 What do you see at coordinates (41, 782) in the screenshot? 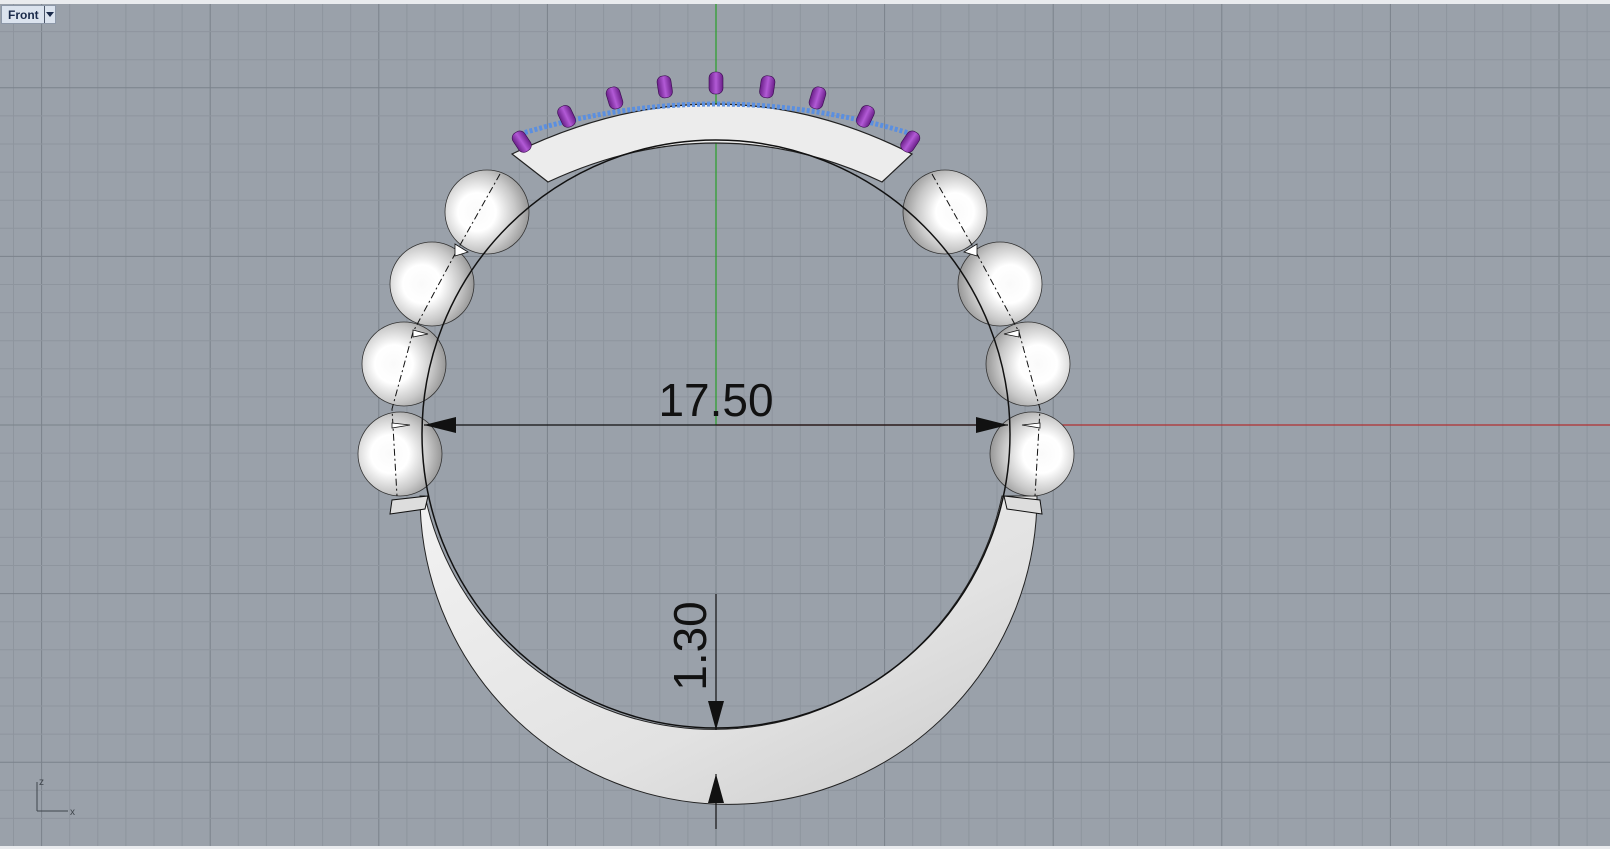
I see `axis-icon-z-label: z` at bounding box center [41, 782].